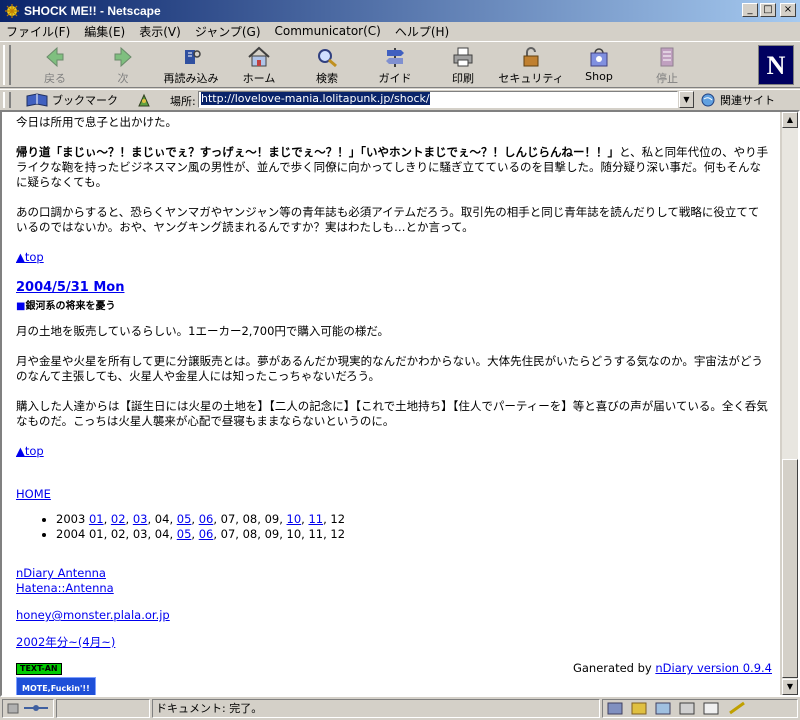 The height and width of the screenshot is (720, 800). Describe the element at coordinates (750, 10) in the screenshot. I see `minimize-button: _` at that location.